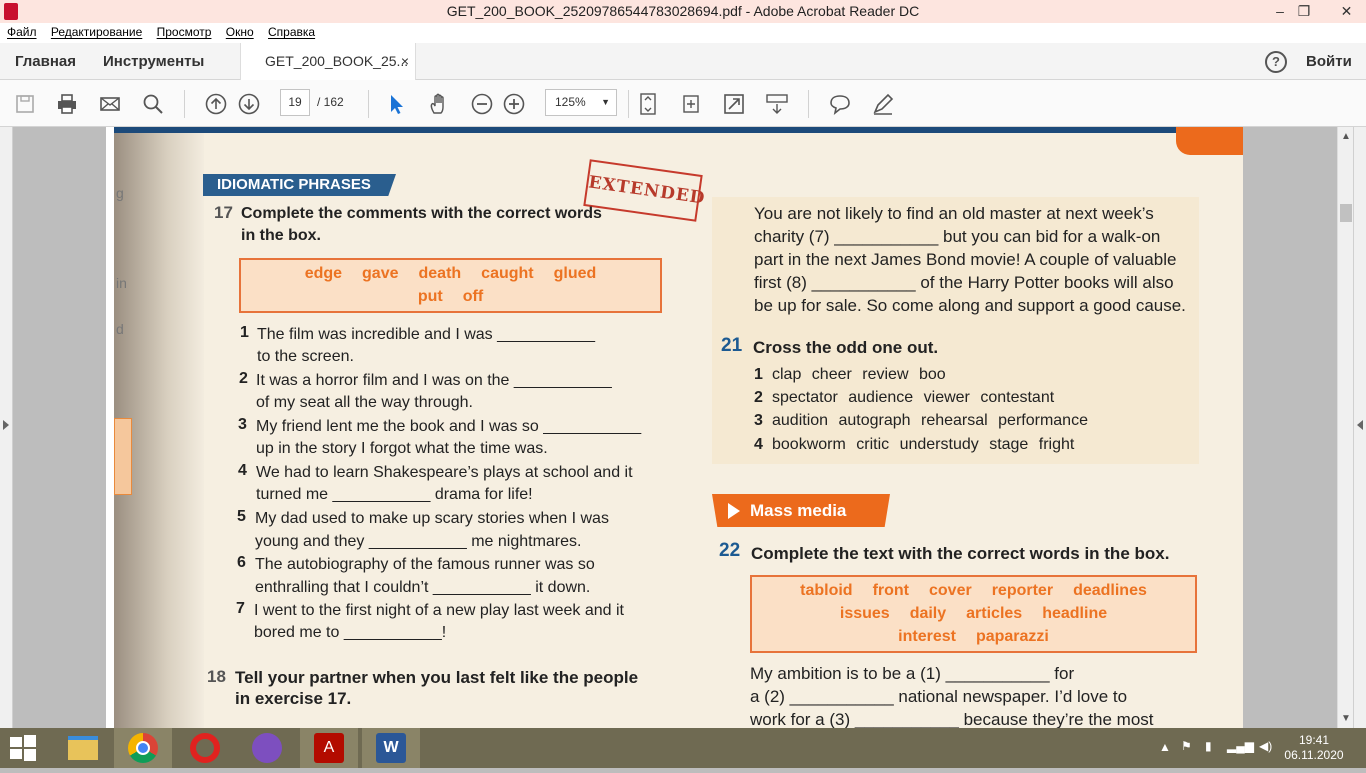 This screenshot has width=1366, height=773. I want to click on play-arrow-icon, so click(734, 511).